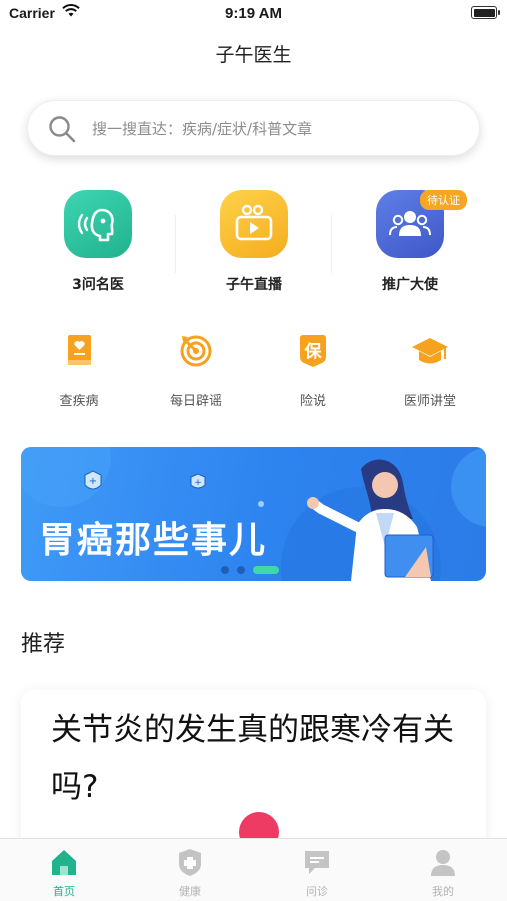  I want to click on feature-insurance: 保 险说, so click(313, 369).